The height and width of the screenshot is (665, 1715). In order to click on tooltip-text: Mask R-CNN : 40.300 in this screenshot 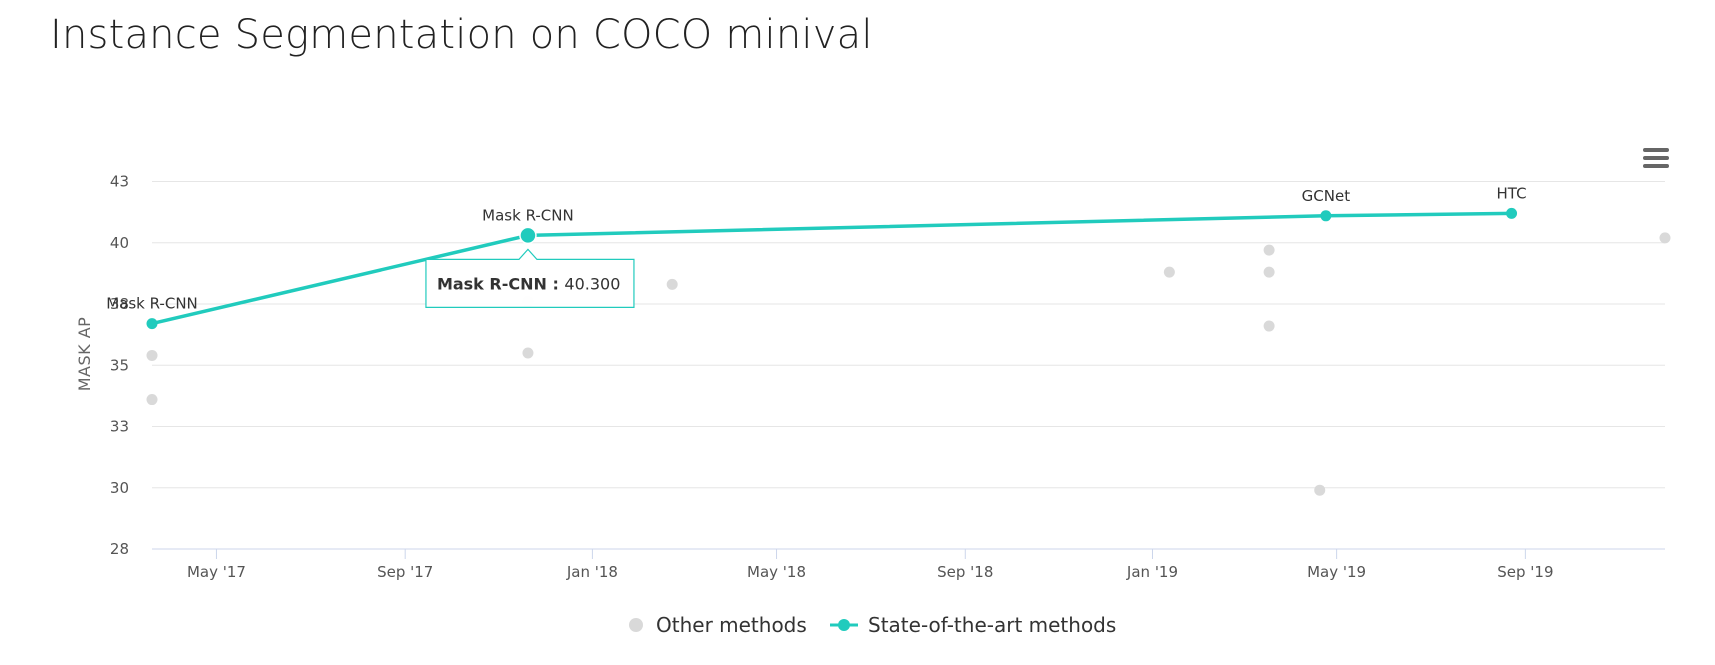, I will do `click(528, 283)`.